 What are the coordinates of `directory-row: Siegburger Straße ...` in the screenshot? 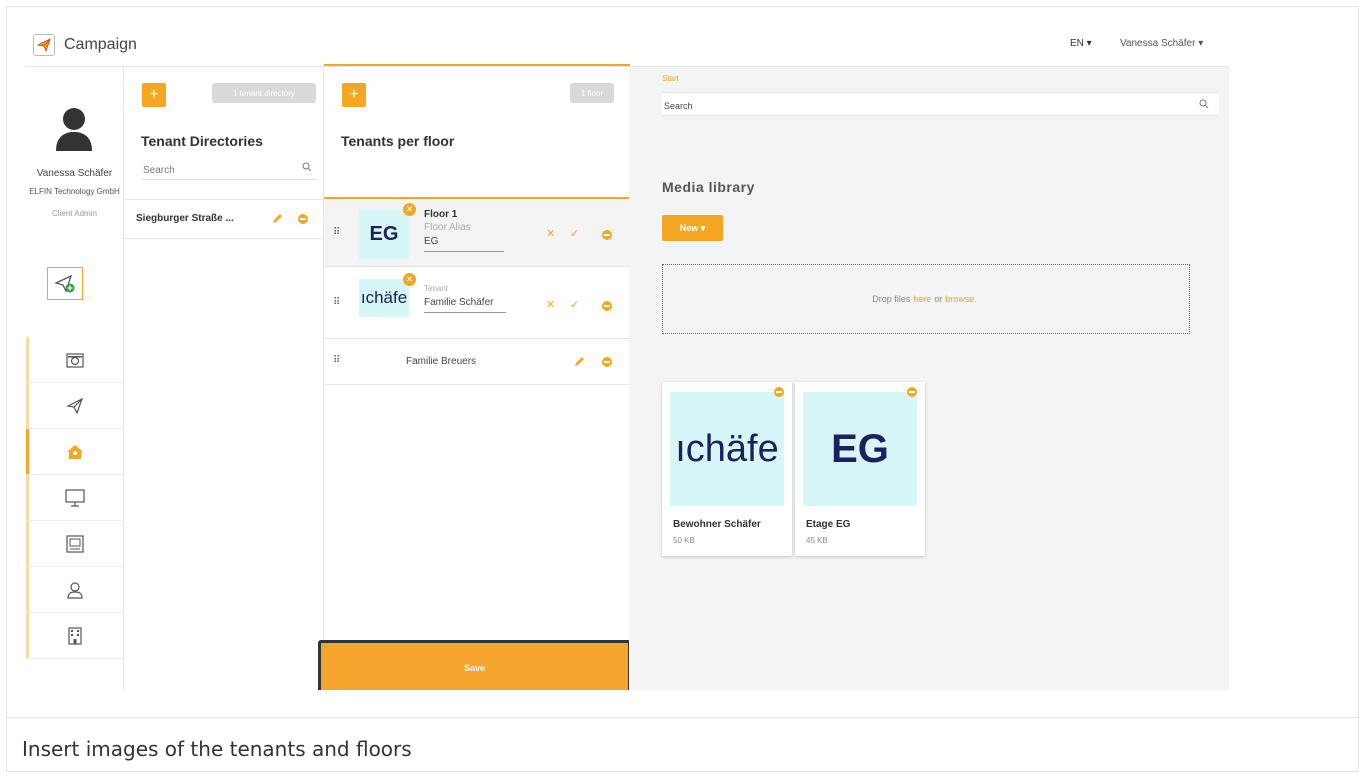 It's located at (223, 219).